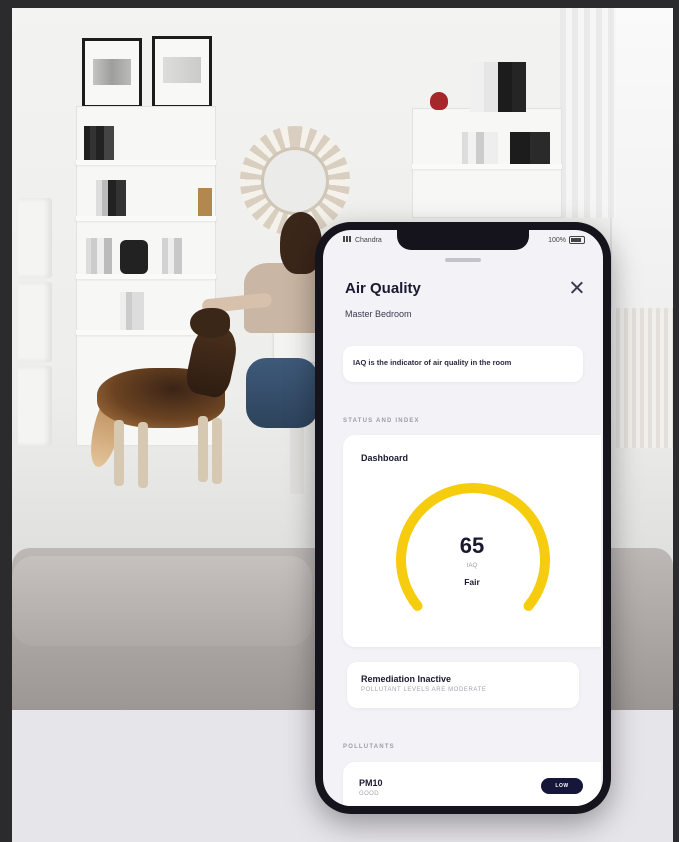 The width and height of the screenshot is (679, 842). What do you see at coordinates (577, 288) in the screenshot?
I see `close-icon` at bounding box center [577, 288].